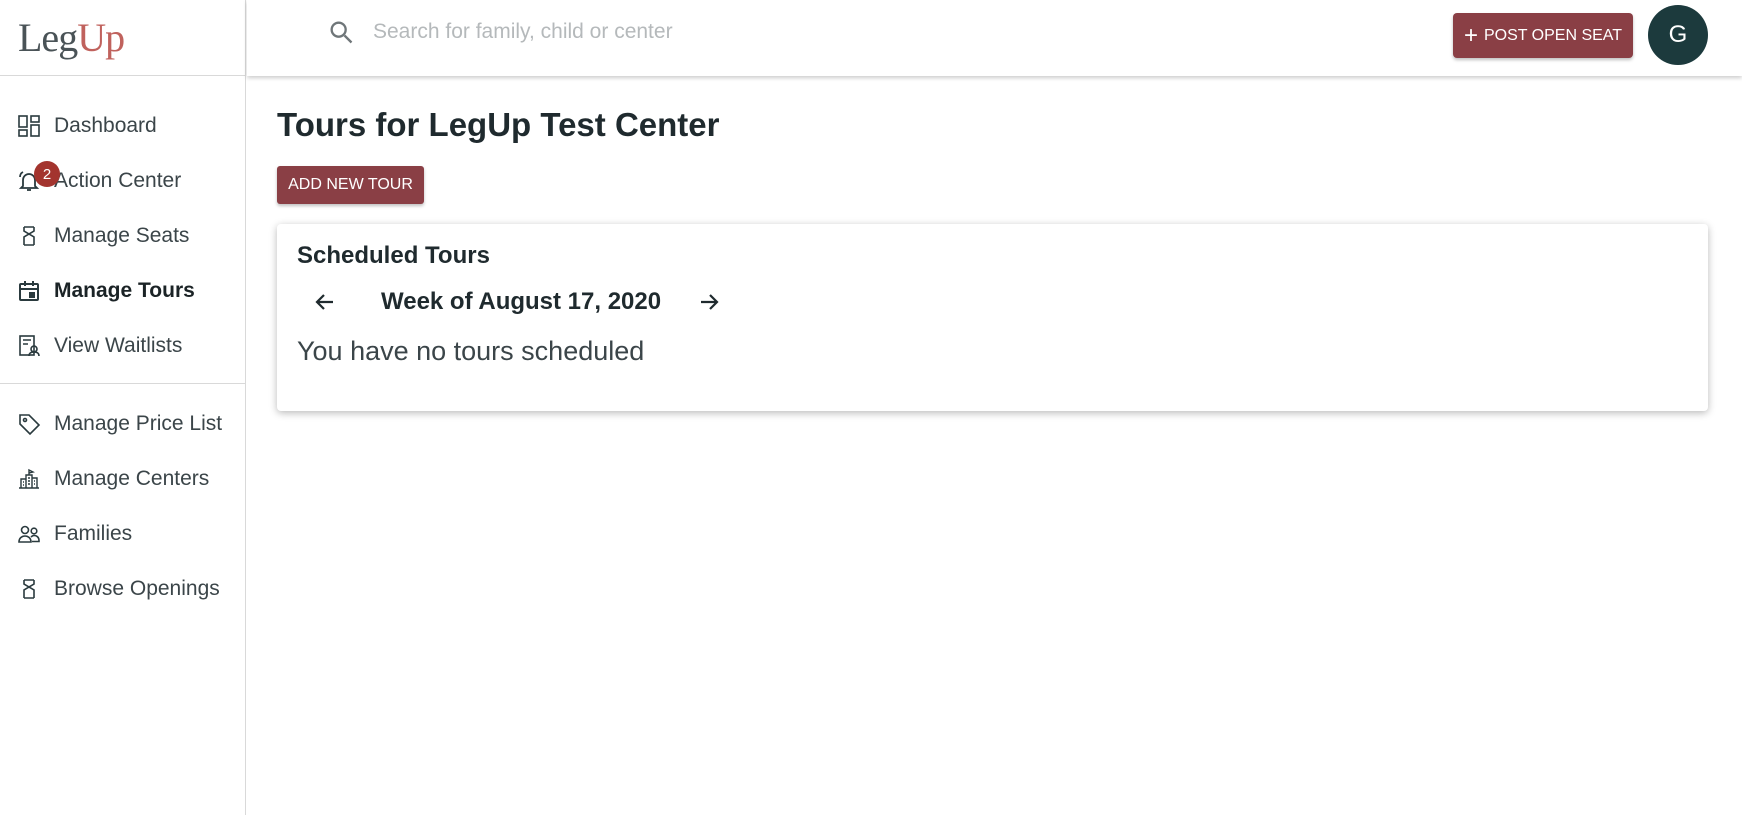  Describe the element at coordinates (521, 301) in the screenshot. I see `week-label: Week of August 17, 2020` at that location.